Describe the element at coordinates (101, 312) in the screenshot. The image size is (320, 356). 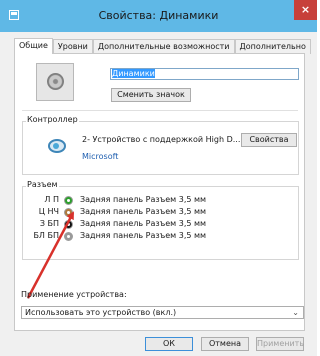
I see `device-usage-value: Использовать это устройство (вкл.)` at that location.